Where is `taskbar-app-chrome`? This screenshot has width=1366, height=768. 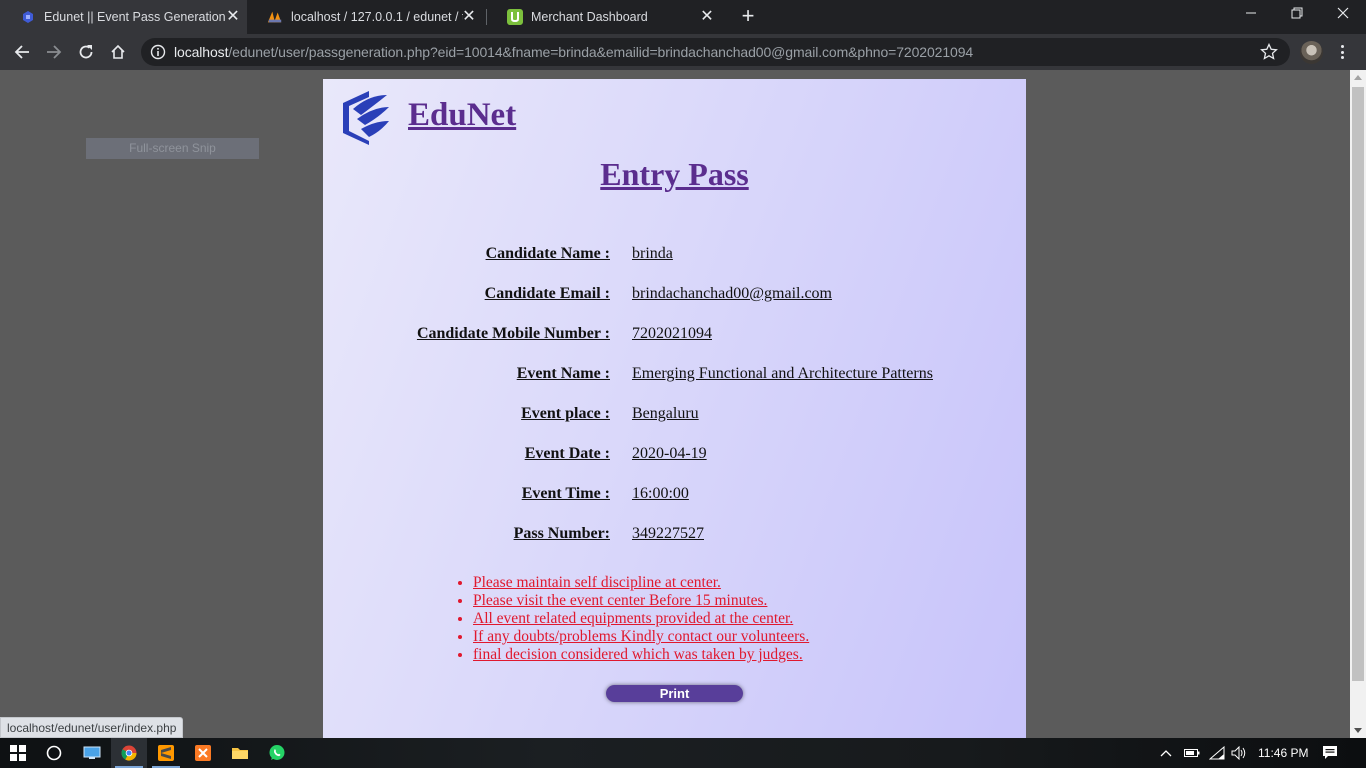
taskbar-app-chrome is located at coordinates (129, 753).